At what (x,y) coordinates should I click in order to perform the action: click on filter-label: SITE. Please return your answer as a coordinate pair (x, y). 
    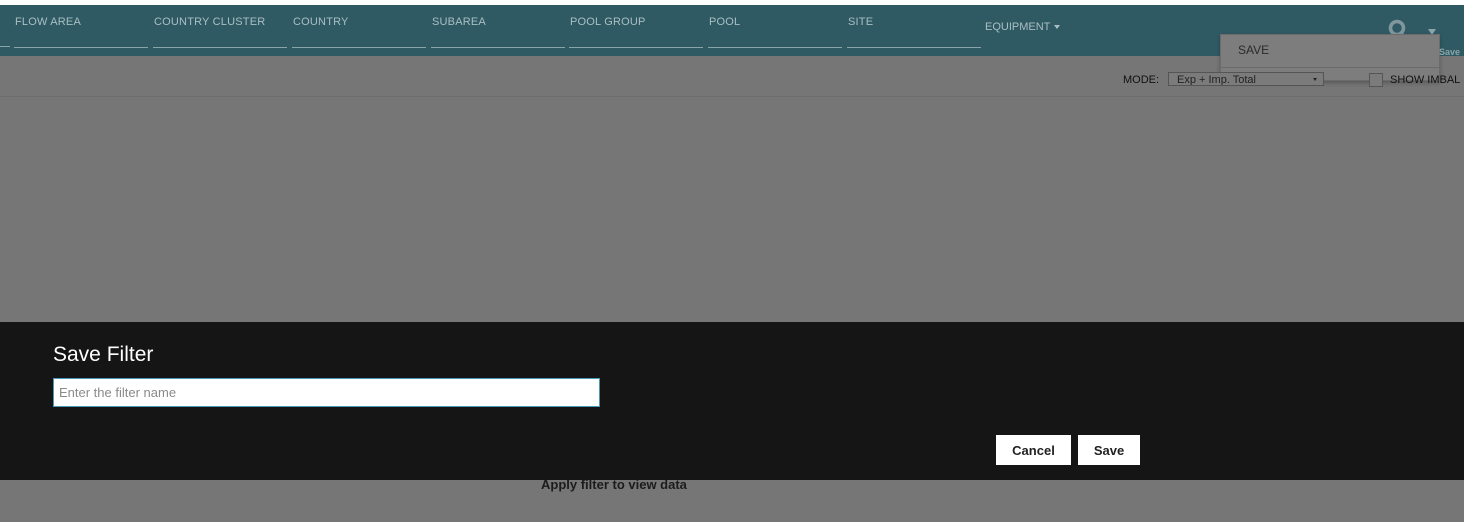
    Looking at the image, I should click on (861, 22).